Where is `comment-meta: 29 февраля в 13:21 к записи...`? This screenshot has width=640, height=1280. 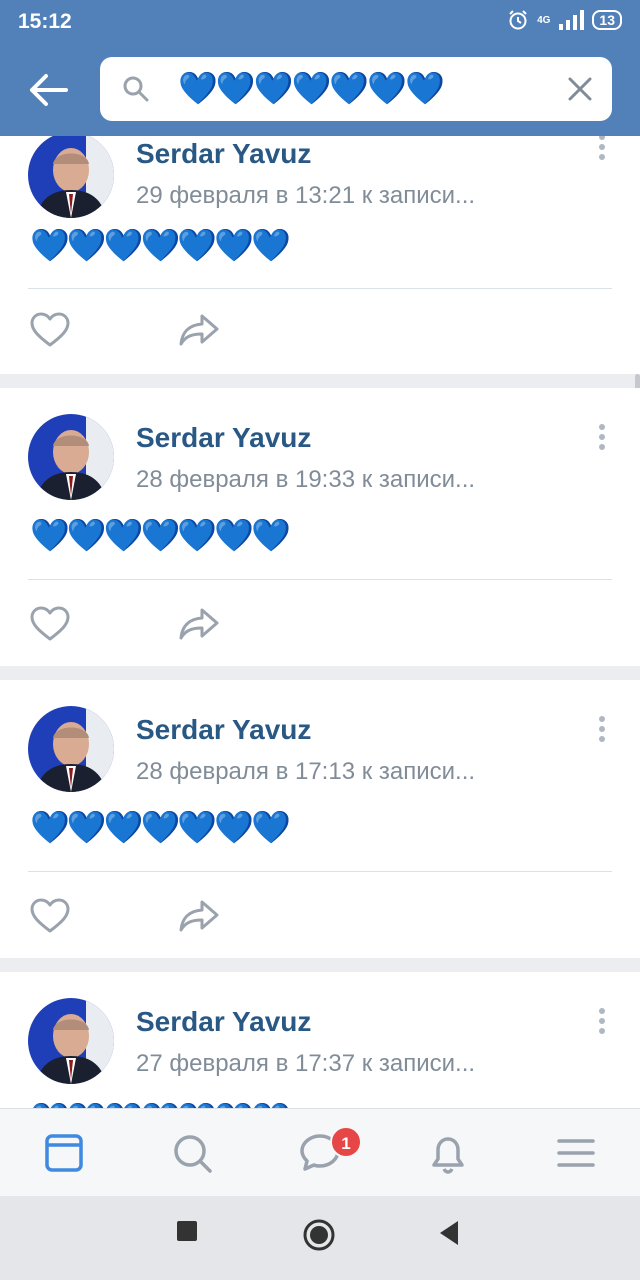 comment-meta: 29 февраля в 13:21 к записи... is located at coordinates (305, 196).